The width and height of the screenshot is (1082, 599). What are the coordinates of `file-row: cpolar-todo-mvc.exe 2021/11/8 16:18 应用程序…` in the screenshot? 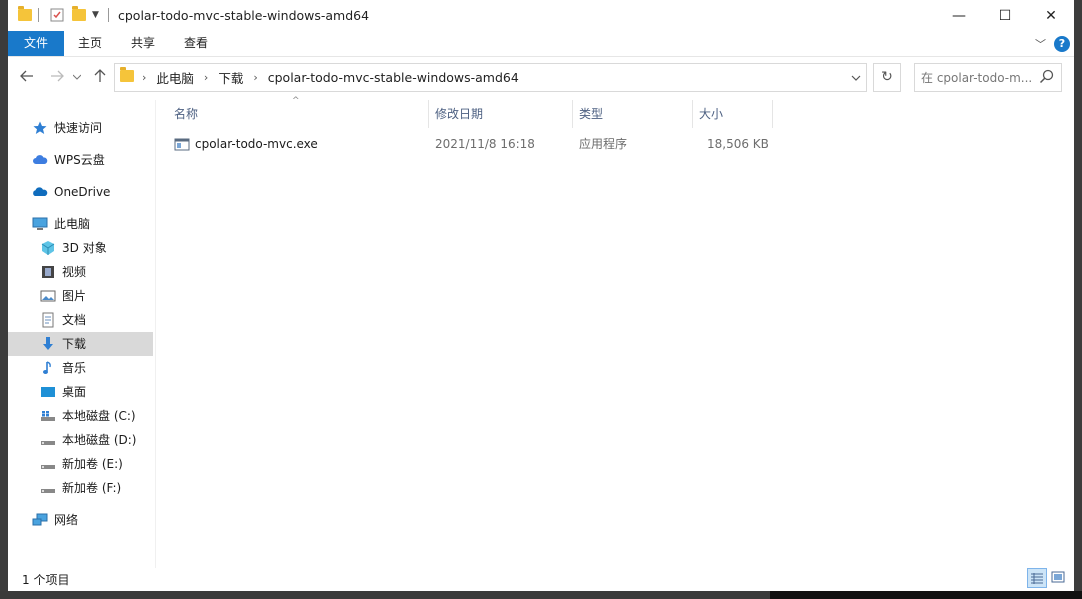 It's located at (470, 144).